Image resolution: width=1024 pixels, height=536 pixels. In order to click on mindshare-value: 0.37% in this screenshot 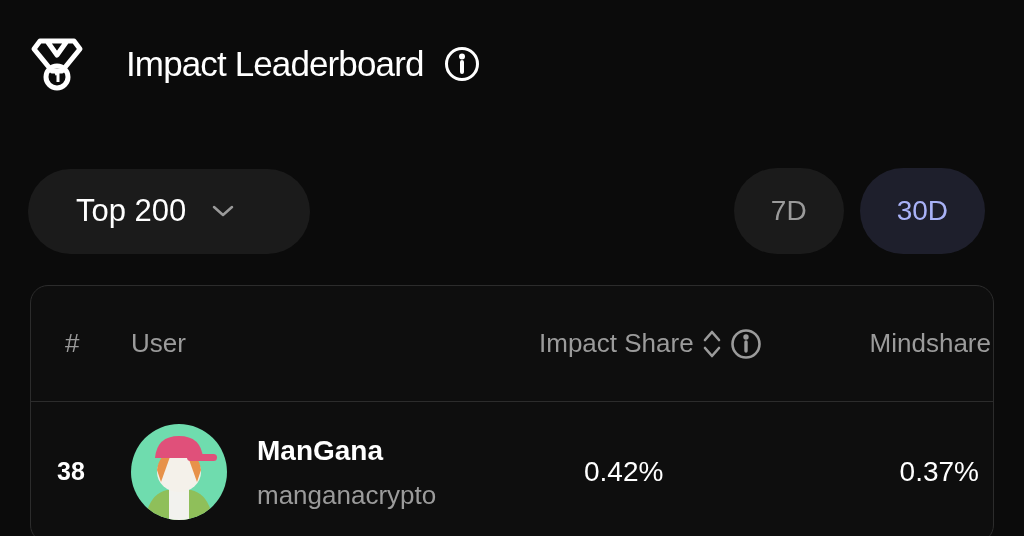, I will do `click(939, 471)`.